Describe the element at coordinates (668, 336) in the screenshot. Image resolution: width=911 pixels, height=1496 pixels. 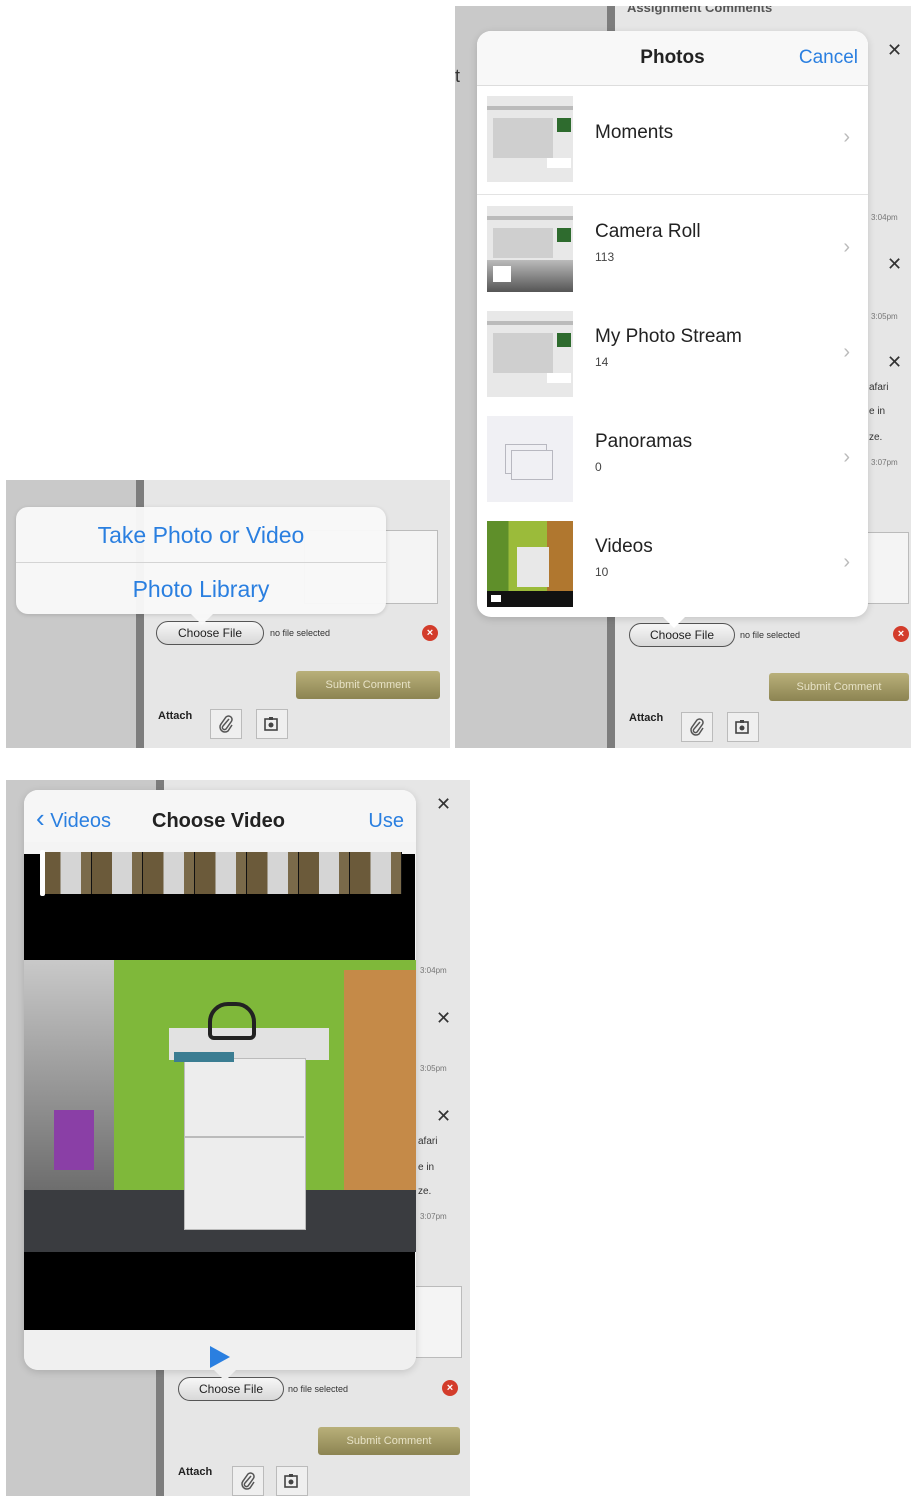
I see `album-name: My Photo Stream` at that location.